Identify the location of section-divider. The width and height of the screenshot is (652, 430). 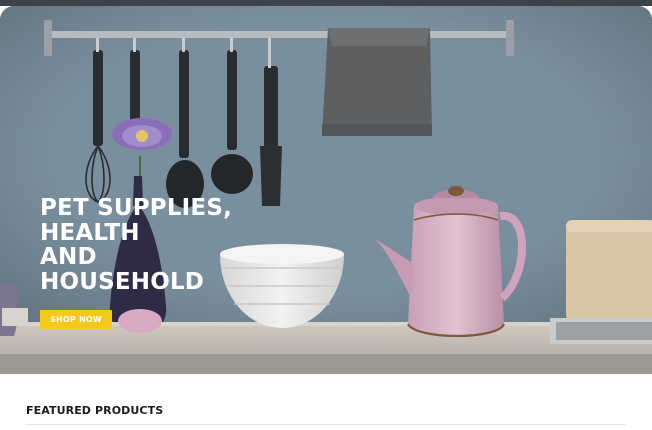
(326, 424).